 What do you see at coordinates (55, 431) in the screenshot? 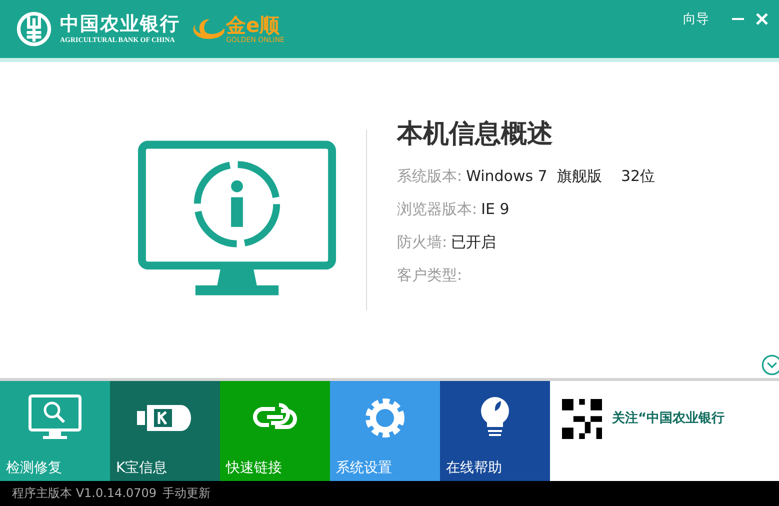
I see `feature-tile: 检测修复` at bounding box center [55, 431].